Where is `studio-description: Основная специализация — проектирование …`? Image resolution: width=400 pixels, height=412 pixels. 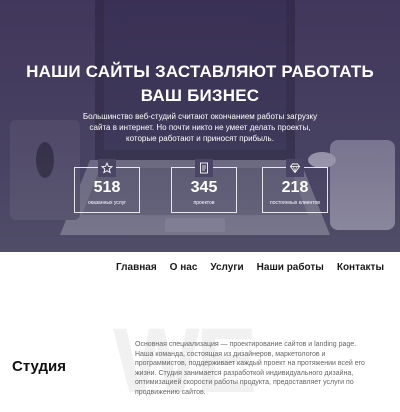 studio-description: Основная специализация — проектирование … is located at coordinates (250, 368).